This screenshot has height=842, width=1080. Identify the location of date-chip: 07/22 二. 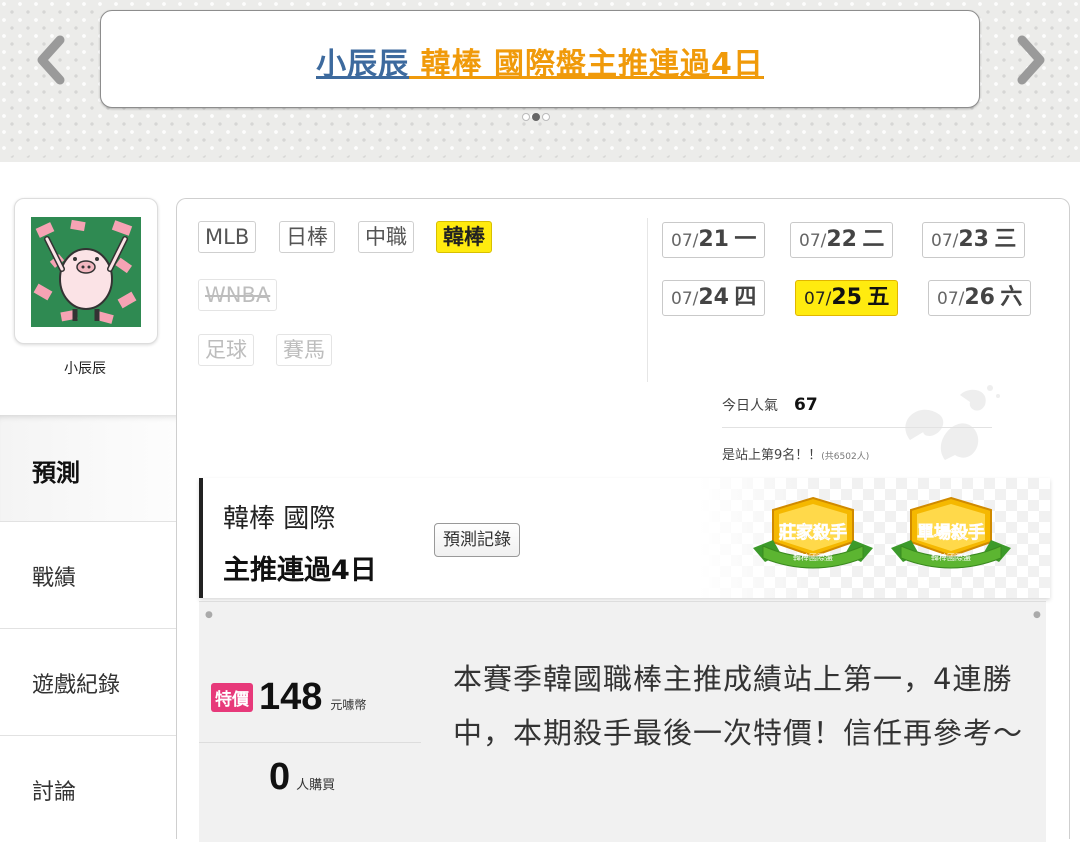
(842, 240).